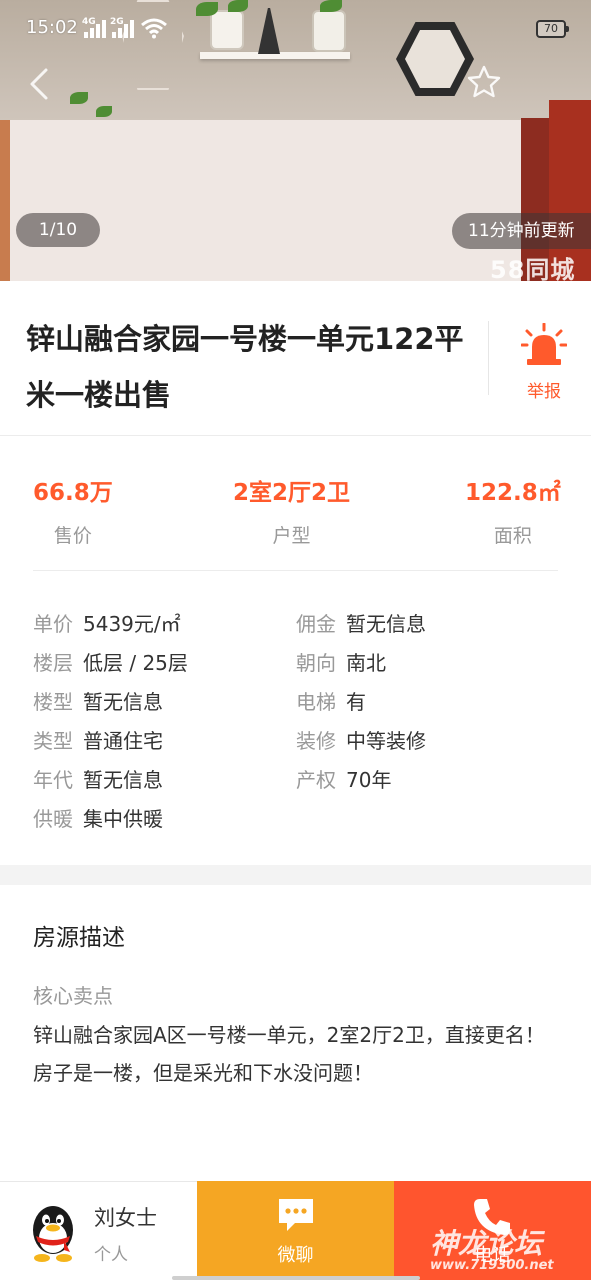  I want to click on detail-key: 朝向, so click(316, 663).